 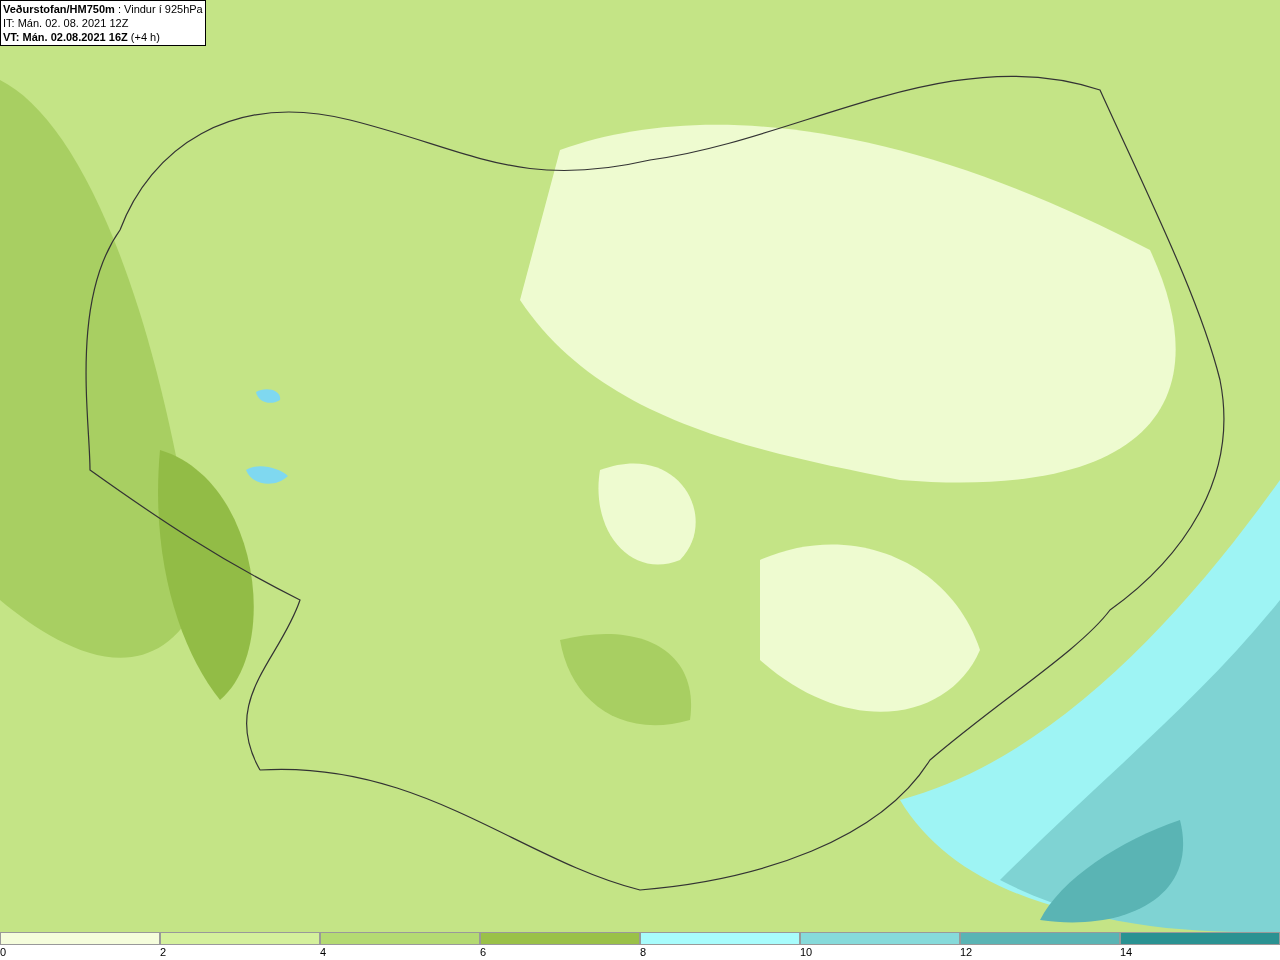 I want to click on legend-label: 14, so click(x=1126, y=952).